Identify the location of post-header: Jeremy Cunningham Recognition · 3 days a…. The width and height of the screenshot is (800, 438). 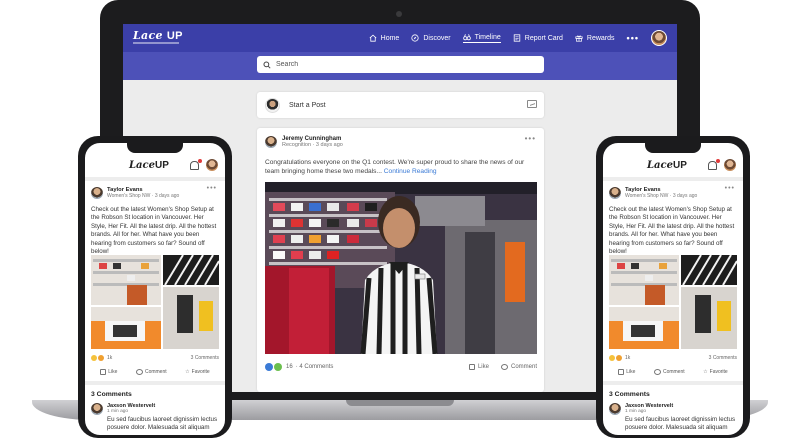
(304, 142).